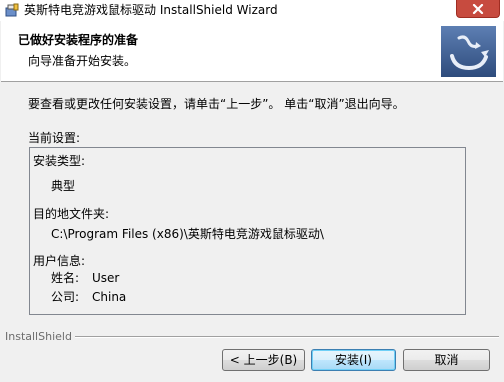 This screenshot has height=382, width=504. Describe the element at coordinates (54, 138) in the screenshot. I see `current-settings-label: 当前设置:` at that location.